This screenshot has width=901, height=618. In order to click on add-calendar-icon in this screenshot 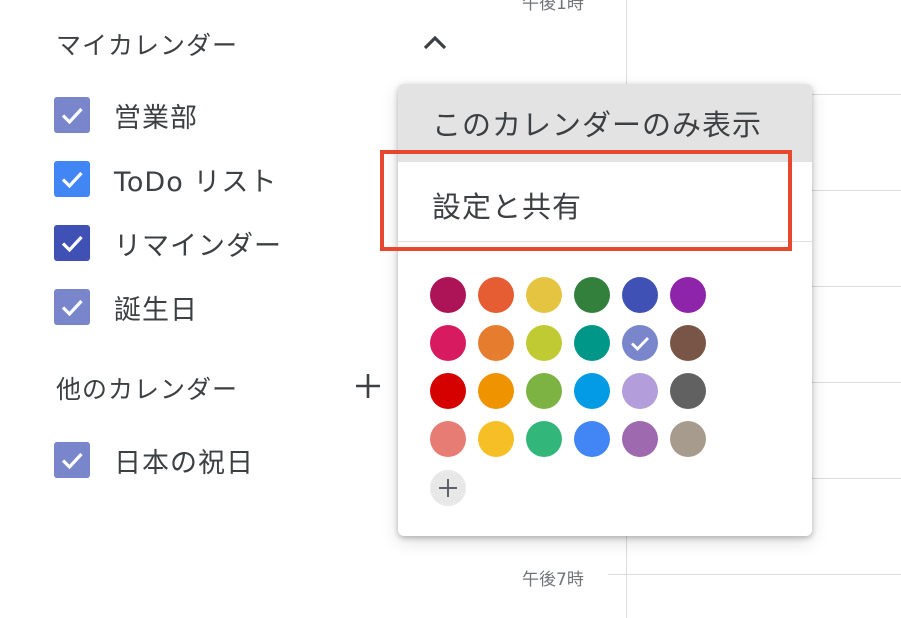, I will do `click(368, 386)`.